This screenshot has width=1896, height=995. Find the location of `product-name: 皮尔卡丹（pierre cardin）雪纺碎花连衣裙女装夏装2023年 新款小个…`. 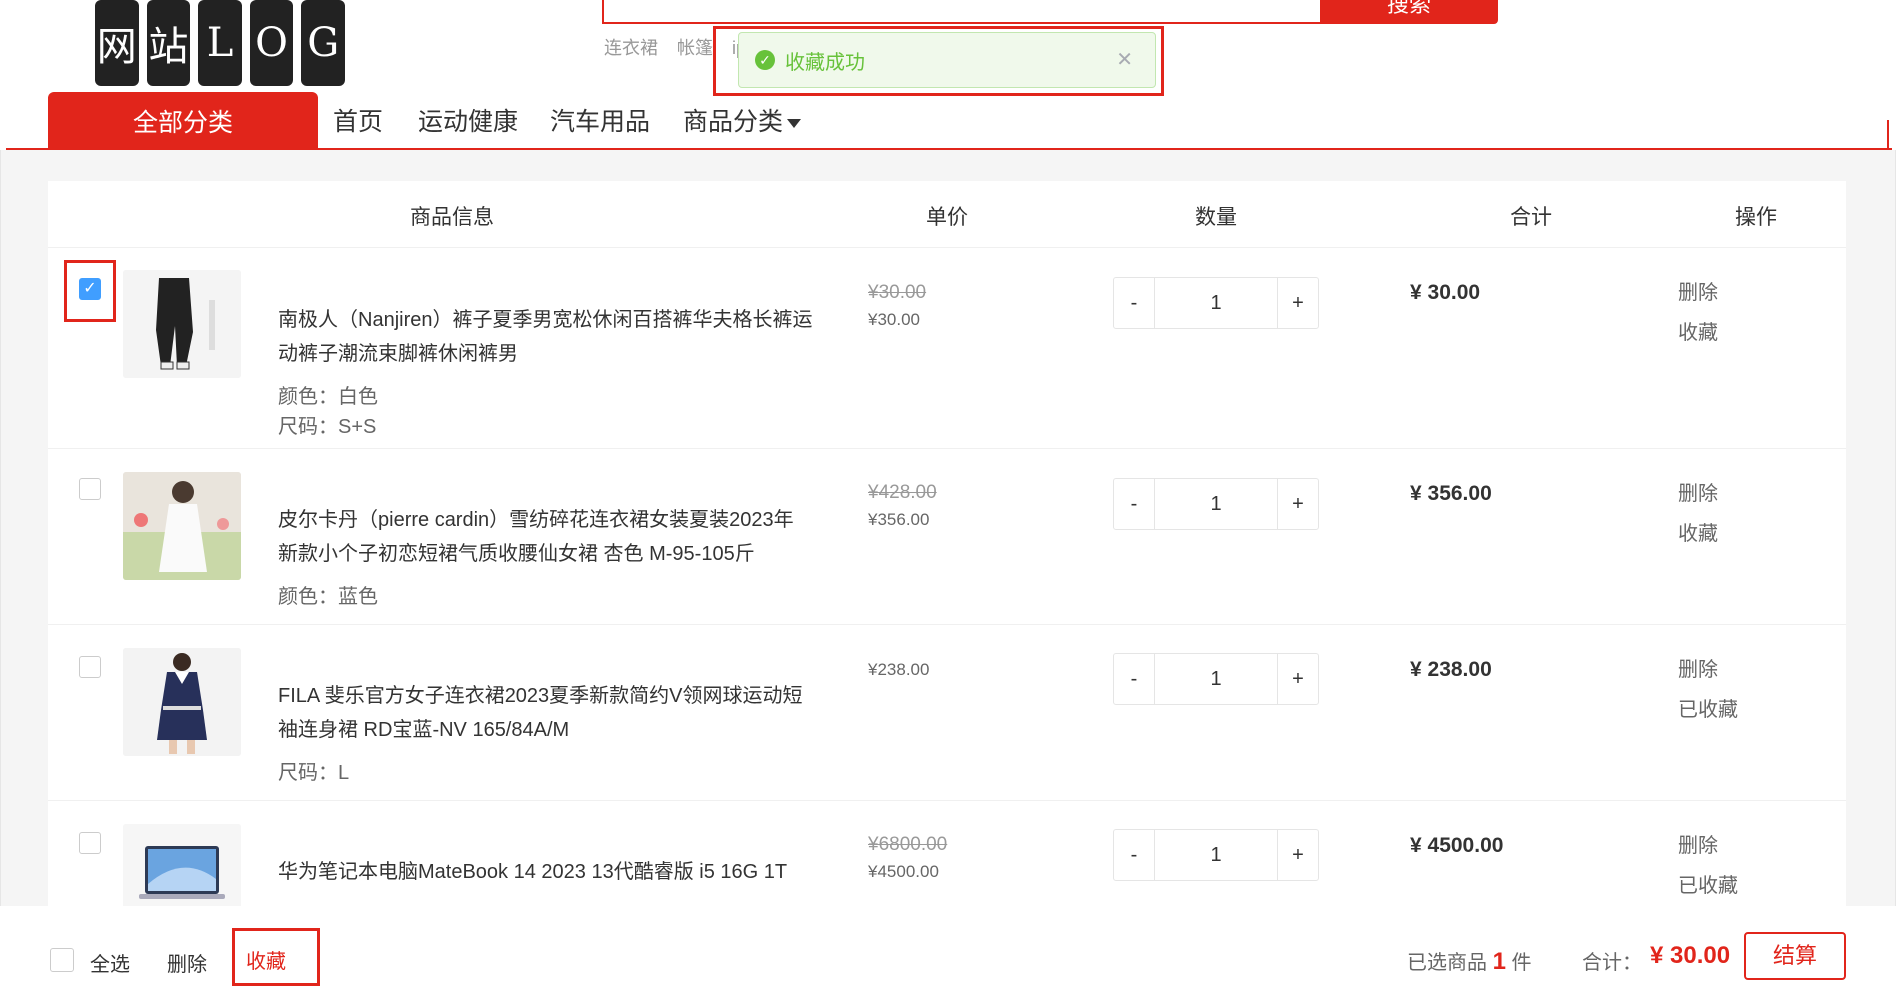

product-name: 皮尔卡丹（pierre cardin）雪纺碎花连衣裙女装夏装2023年 新款小个… is located at coordinates (588, 537).